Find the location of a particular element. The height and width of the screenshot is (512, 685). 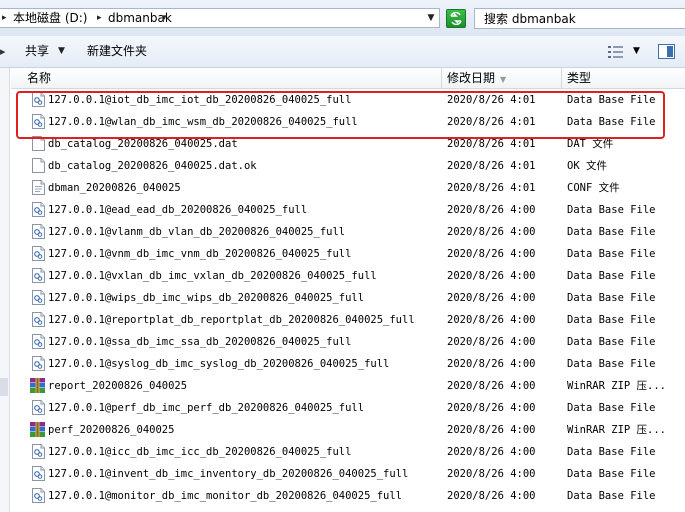

search-label: 搜索 is located at coordinates (496, 19).